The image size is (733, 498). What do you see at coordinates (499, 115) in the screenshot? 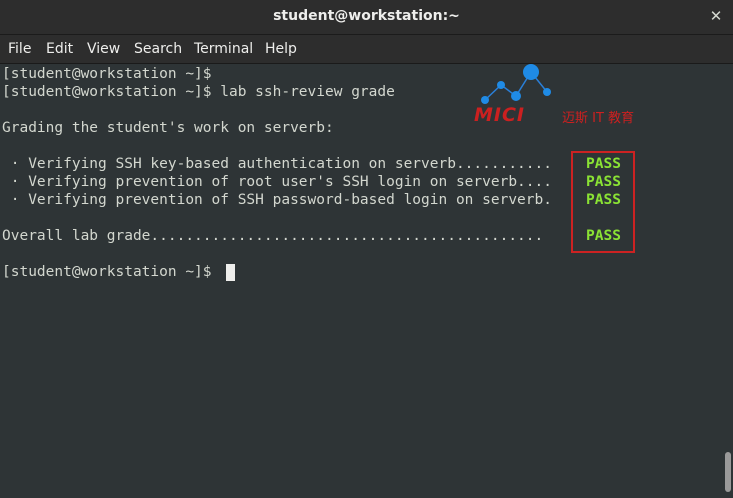
I see `brand-logo-text: MICI` at bounding box center [499, 115].